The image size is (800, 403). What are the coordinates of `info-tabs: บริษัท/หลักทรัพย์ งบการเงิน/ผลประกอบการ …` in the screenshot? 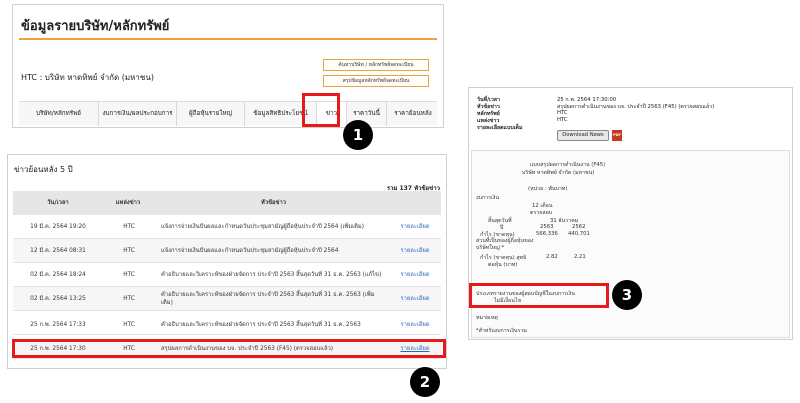 It's located at (229, 113).